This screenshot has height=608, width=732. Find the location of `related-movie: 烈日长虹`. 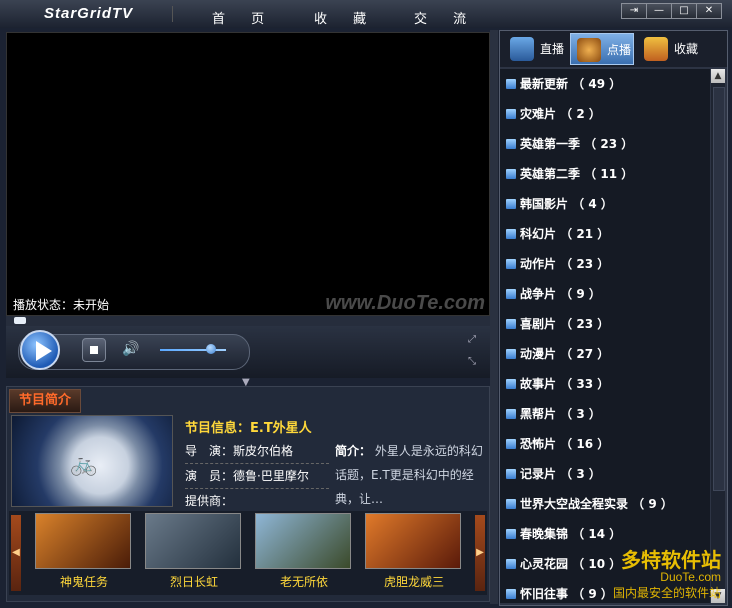

related-movie: 烈日长虹 is located at coordinates (194, 551).